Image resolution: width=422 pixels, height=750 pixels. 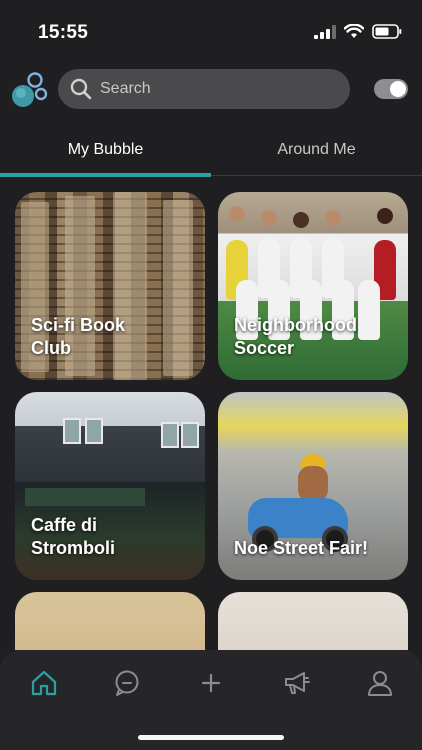 What do you see at coordinates (73, 536) in the screenshot?
I see `card-title: Caffe di Stromboli` at bounding box center [73, 536].